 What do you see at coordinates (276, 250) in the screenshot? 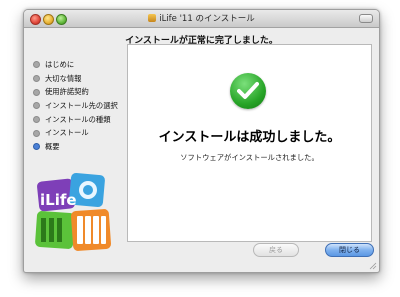
I see `back-button: 戻る` at bounding box center [276, 250].